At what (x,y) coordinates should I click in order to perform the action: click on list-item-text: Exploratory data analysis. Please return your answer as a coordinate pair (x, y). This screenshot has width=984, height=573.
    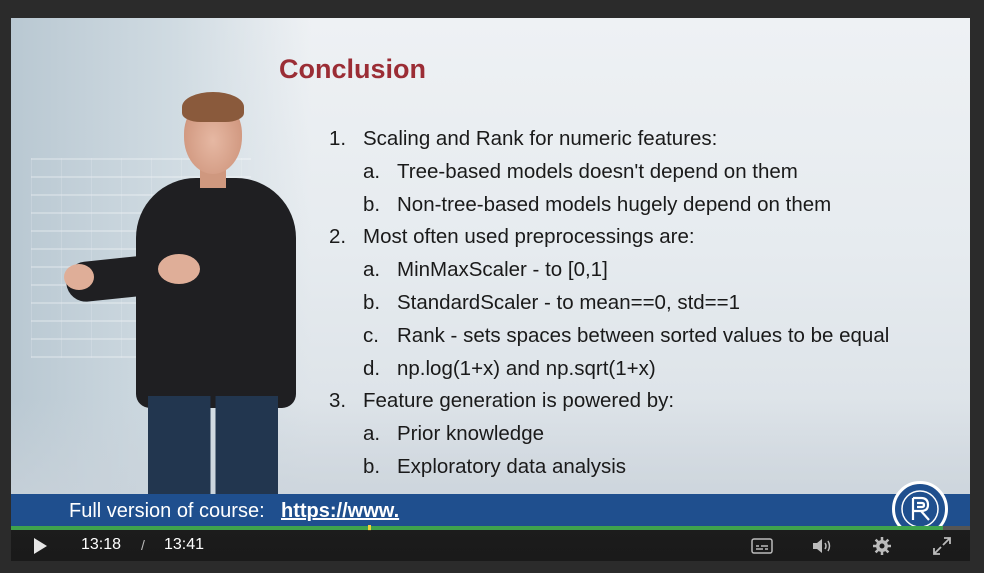
    Looking at the image, I should click on (512, 466).